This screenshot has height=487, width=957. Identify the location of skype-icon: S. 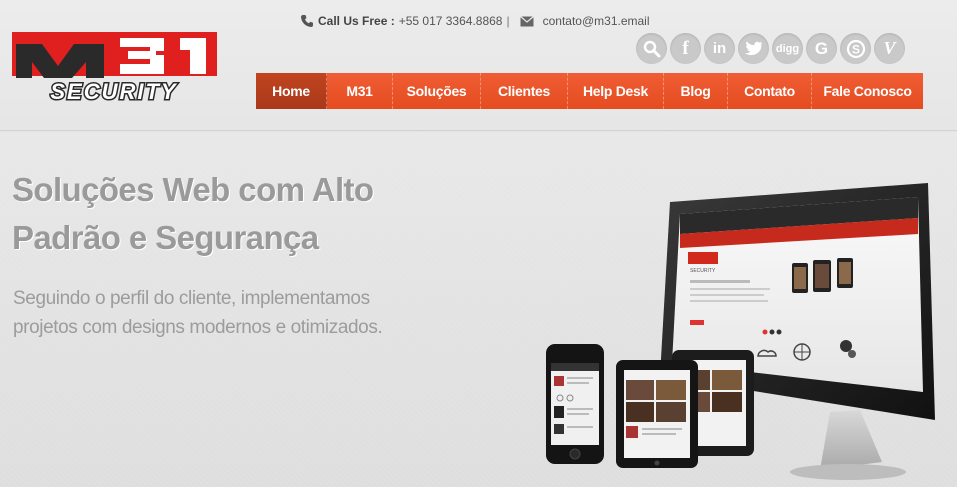
(855, 48).